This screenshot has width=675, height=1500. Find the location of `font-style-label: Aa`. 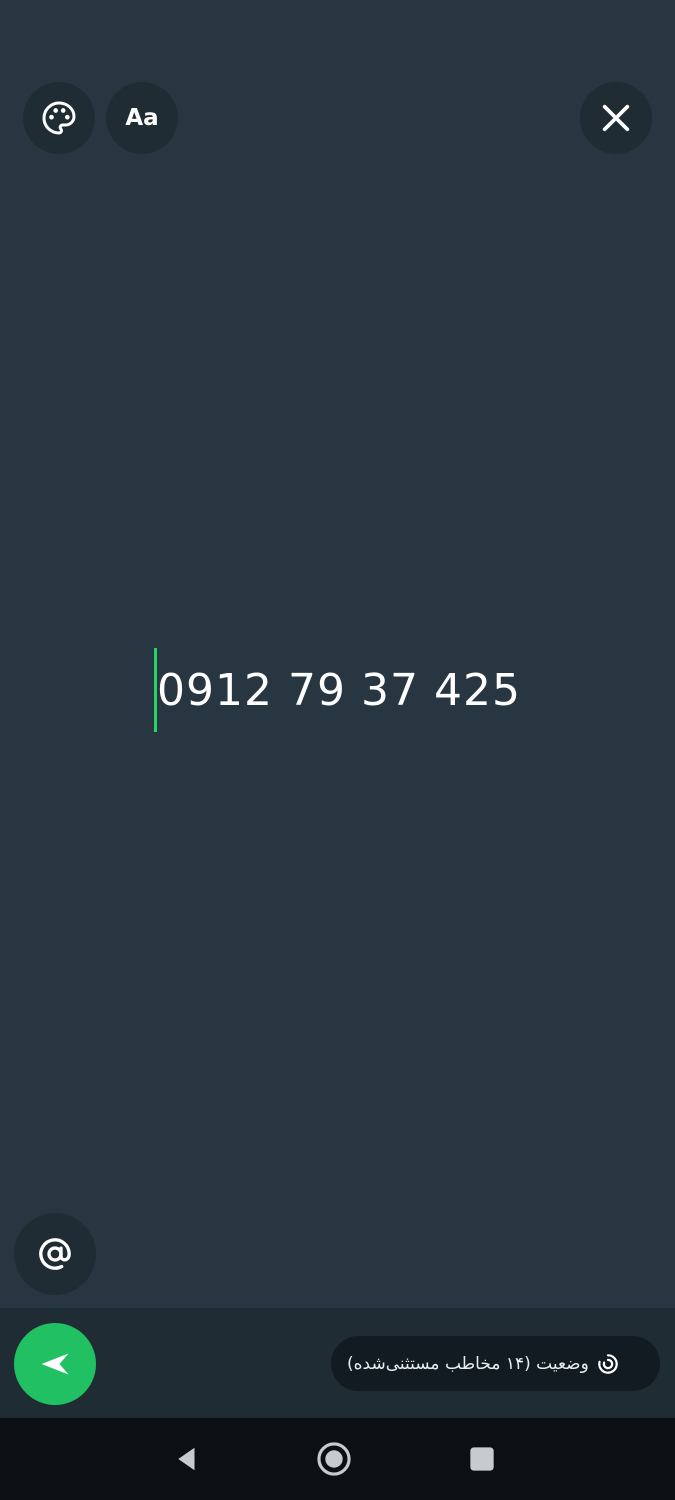

font-style-label: Aa is located at coordinates (142, 118).